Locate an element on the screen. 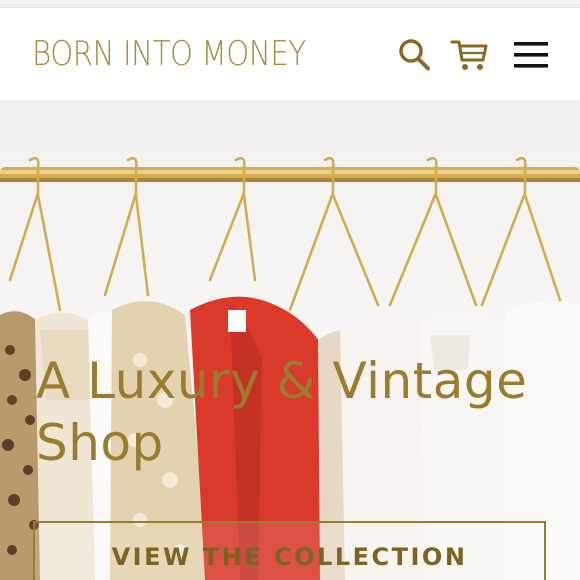 This screenshot has width=580, height=580. view-collection-button: VIEW THE COLLECTION is located at coordinates (289, 550).